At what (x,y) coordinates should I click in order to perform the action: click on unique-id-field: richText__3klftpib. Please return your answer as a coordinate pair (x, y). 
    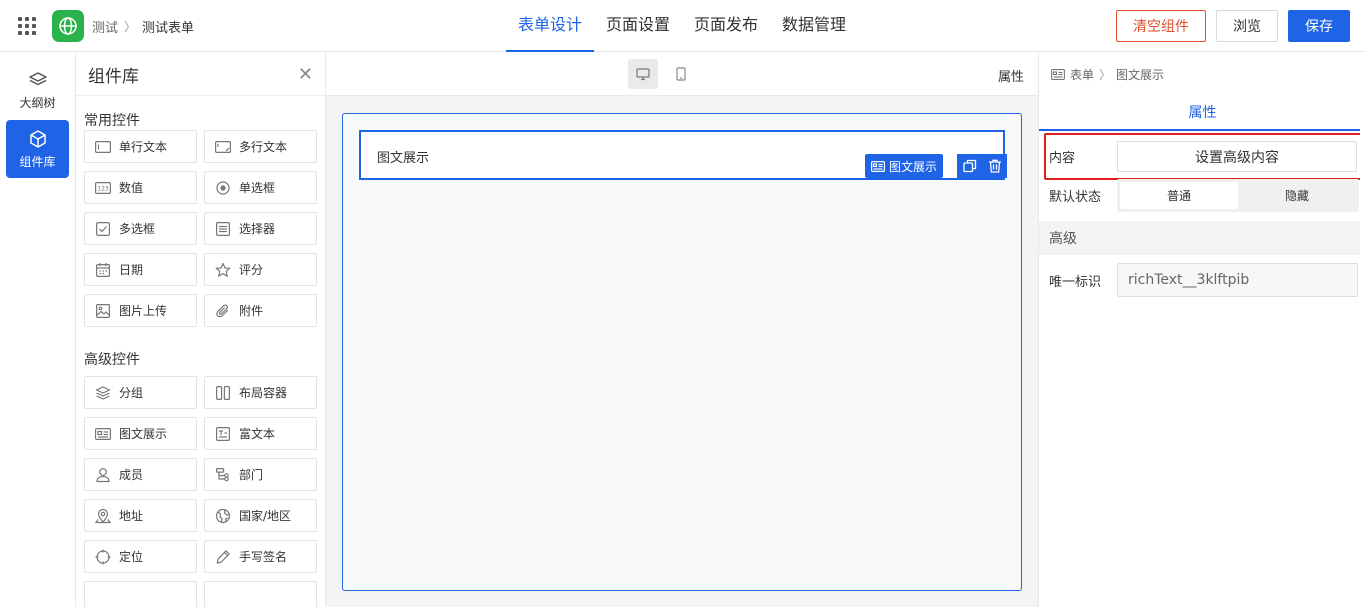
    Looking at the image, I should click on (1237, 280).